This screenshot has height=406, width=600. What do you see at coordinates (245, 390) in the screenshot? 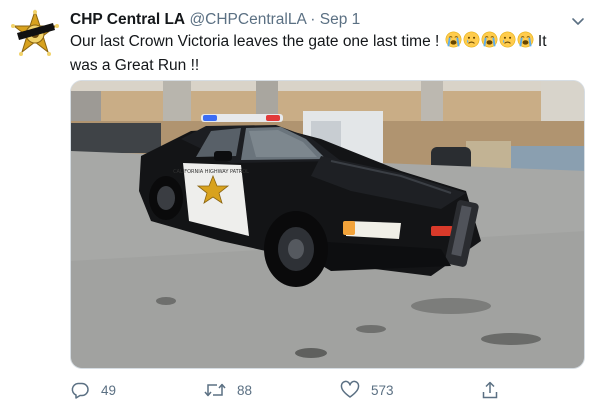
I see `retweet-count: 88` at bounding box center [245, 390].